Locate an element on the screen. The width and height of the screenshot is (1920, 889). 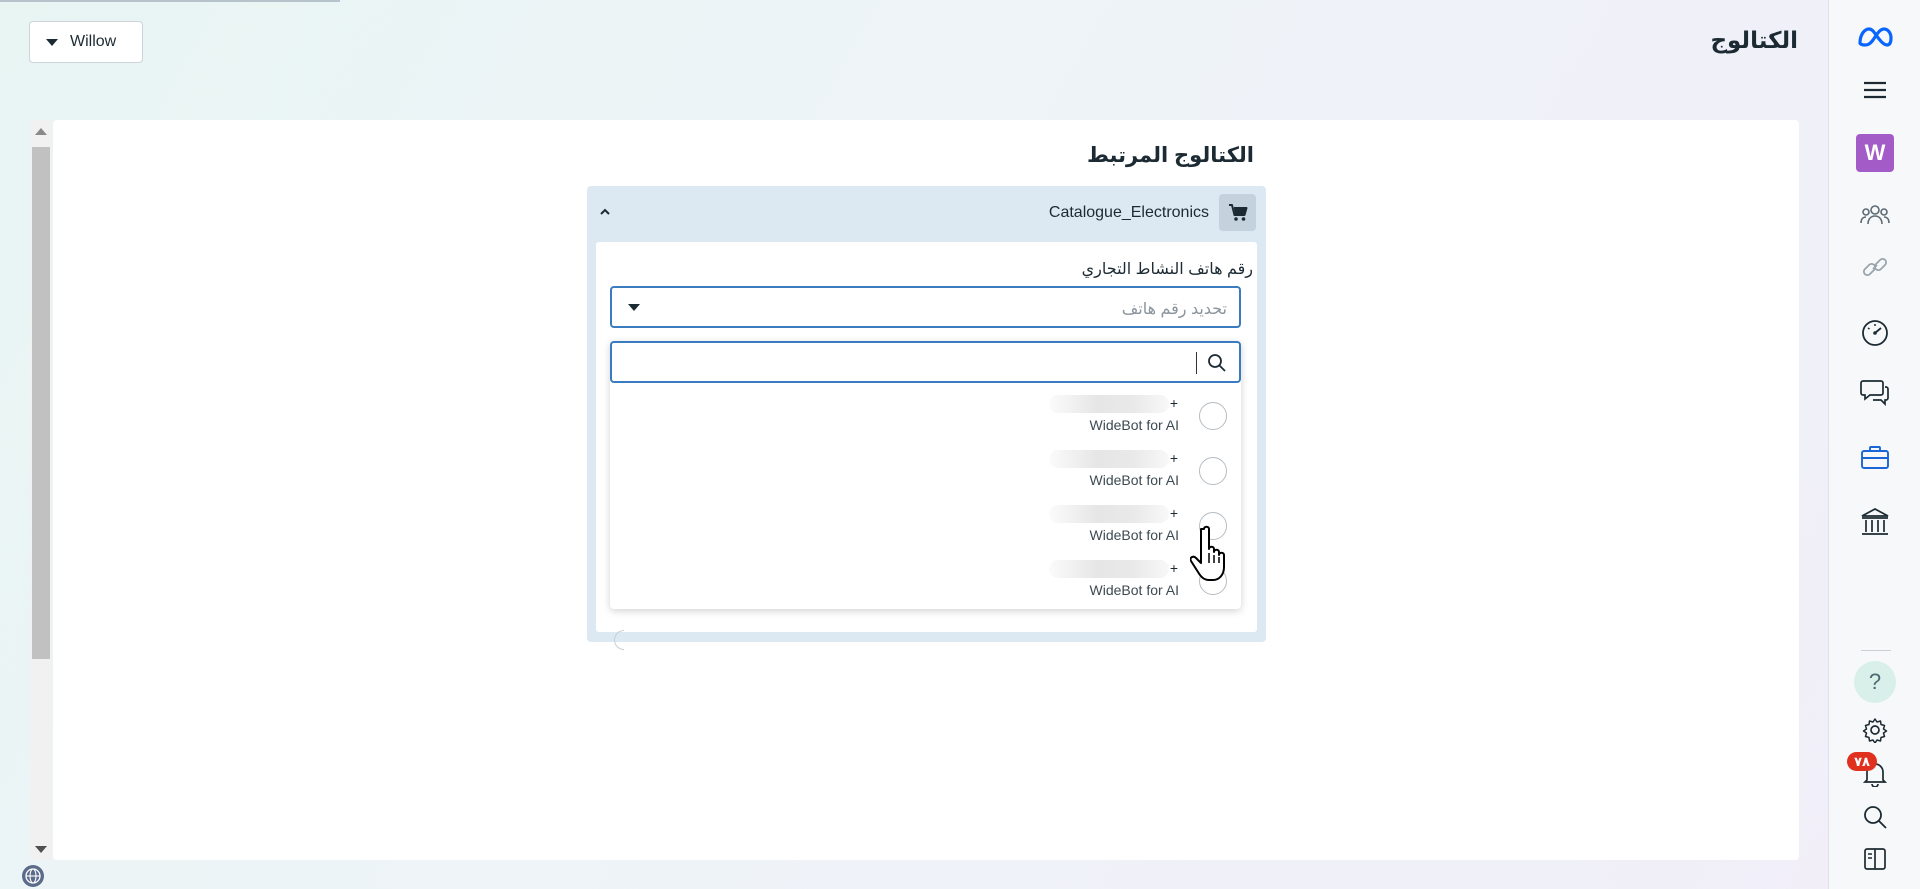
text-cursor is located at coordinates (1196, 363).